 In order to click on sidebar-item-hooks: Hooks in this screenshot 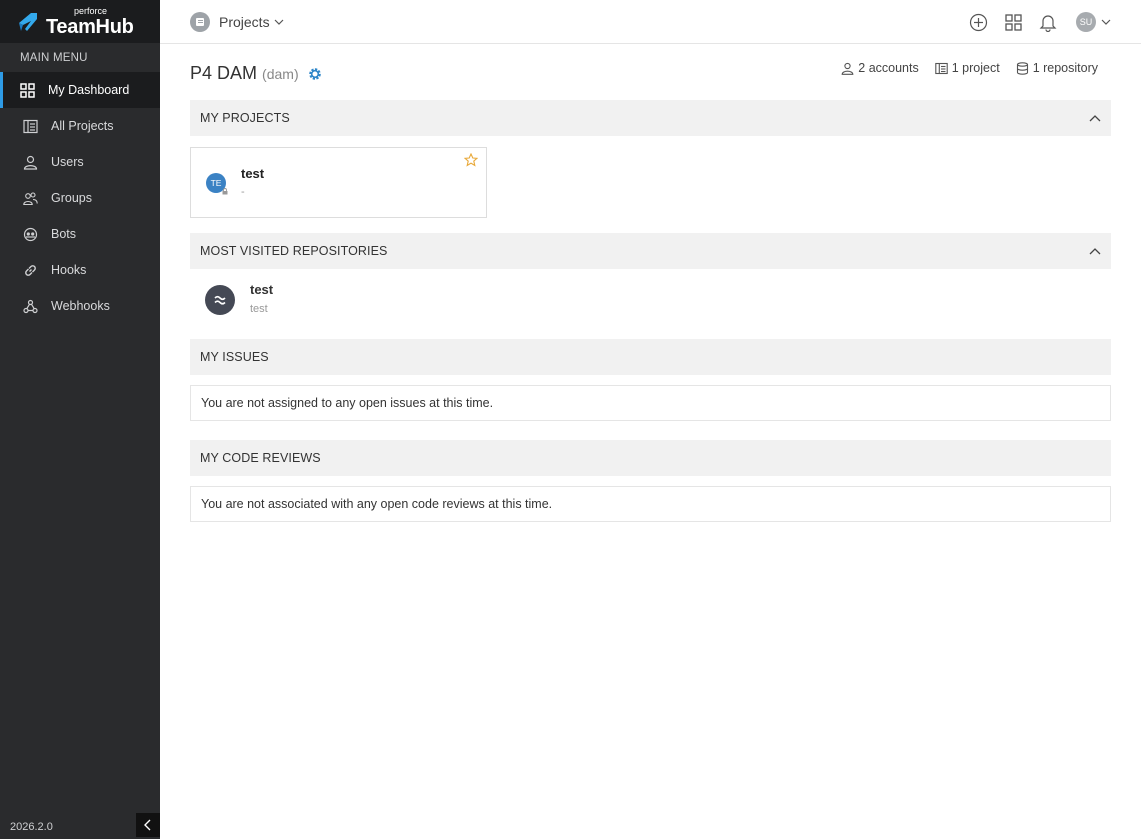, I will do `click(80, 270)`.